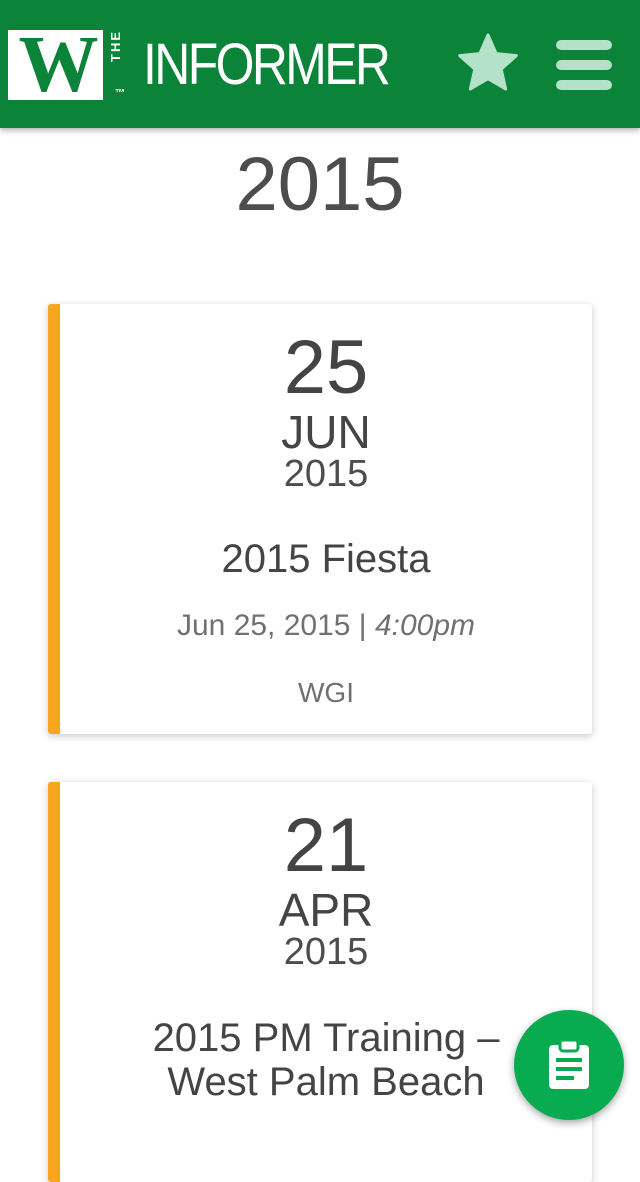 The image size is (640, 1182). What do you see at coordinates (326, 367) in the screenshot?
I see `event-day: 25` at bounding box center [326, 367].